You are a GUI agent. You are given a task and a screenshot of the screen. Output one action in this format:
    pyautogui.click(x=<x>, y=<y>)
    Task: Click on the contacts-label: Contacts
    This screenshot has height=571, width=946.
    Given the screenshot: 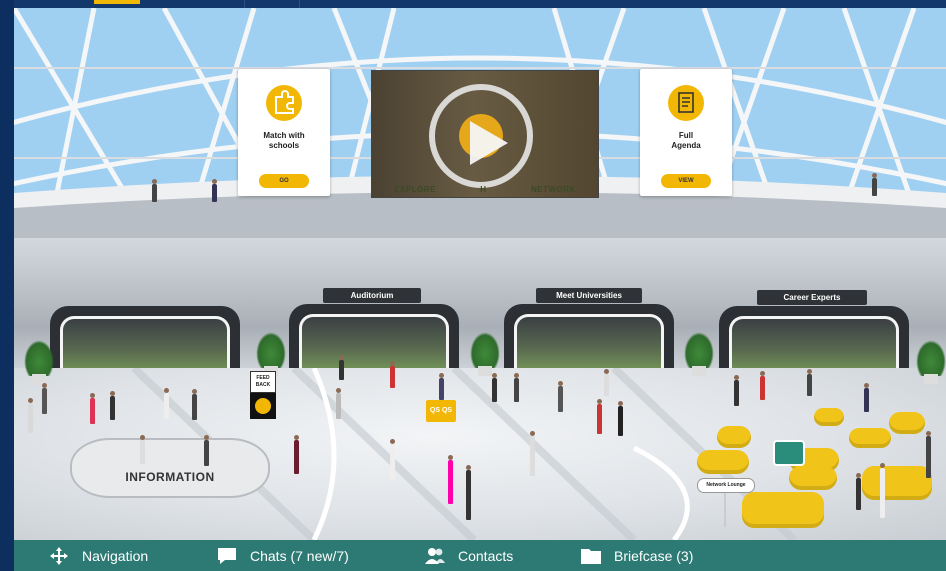 What is the action you would take?
    pyautogui.click(x=486, y=555)
    